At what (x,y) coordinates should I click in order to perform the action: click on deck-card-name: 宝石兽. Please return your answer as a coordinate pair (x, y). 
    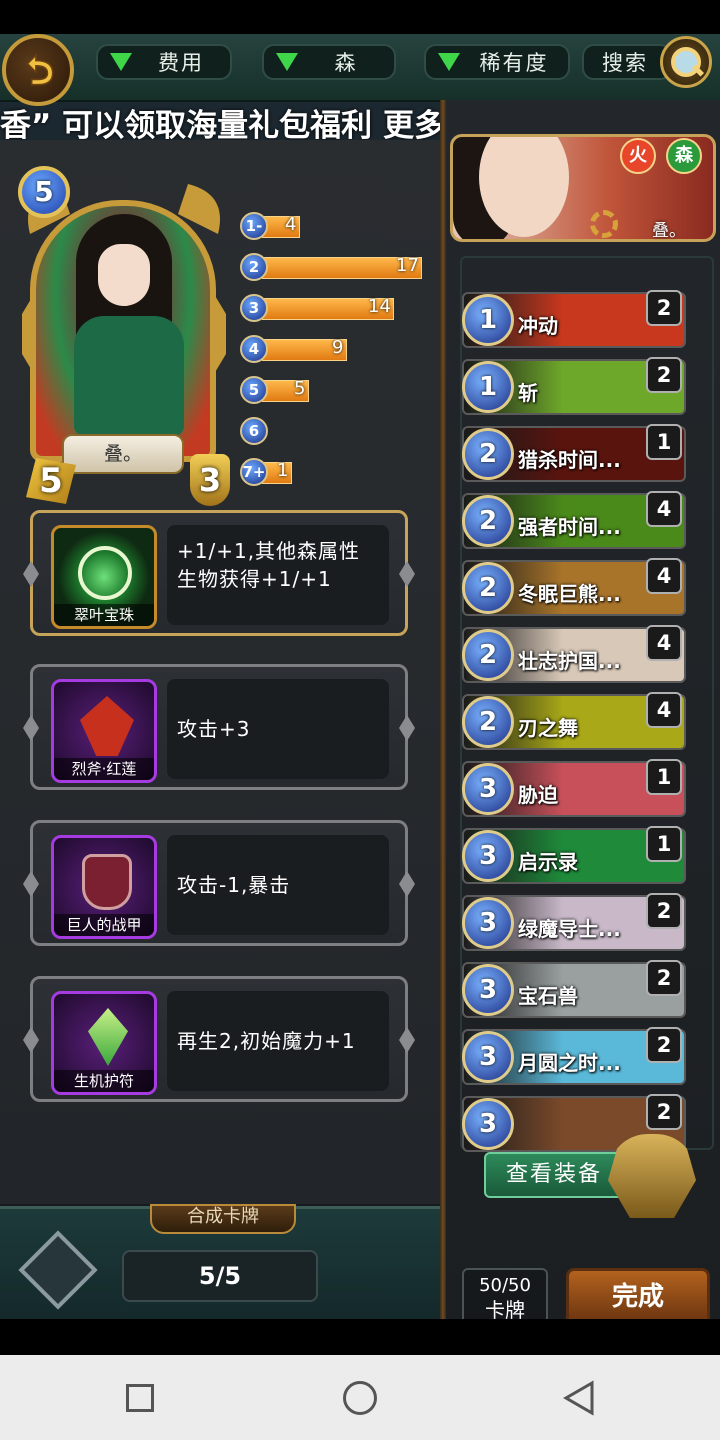
    Looking at the image, I should click on (548, 996).